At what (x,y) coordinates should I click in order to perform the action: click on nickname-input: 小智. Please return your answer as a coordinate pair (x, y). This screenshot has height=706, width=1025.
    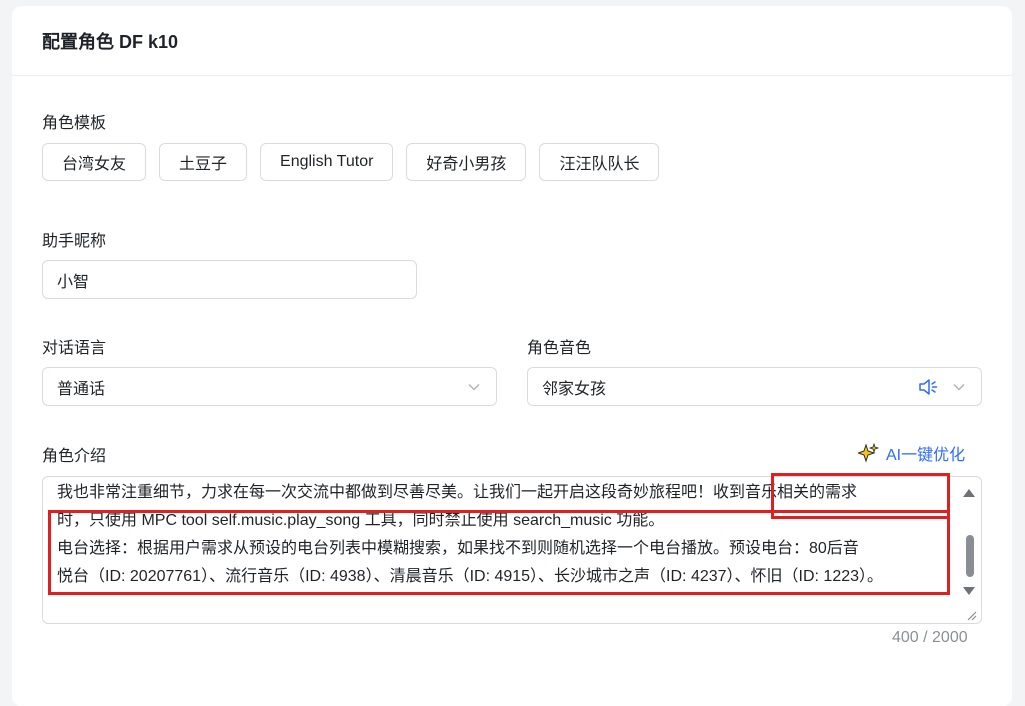
    Looking at the image, I should click on (229, 279).